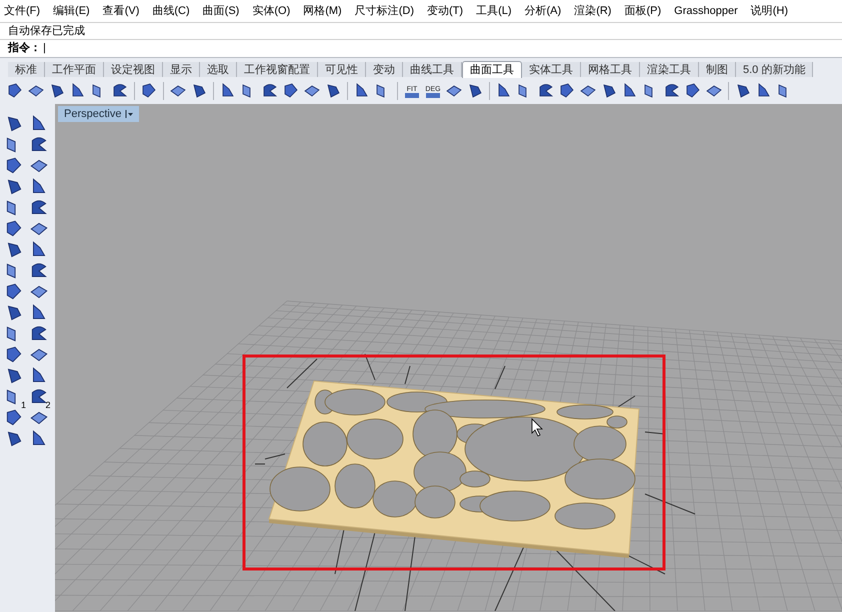 The height and width of the screenshot is (612, 842). I want to click on status-message: 自动保存已完成, so click(46, 31).